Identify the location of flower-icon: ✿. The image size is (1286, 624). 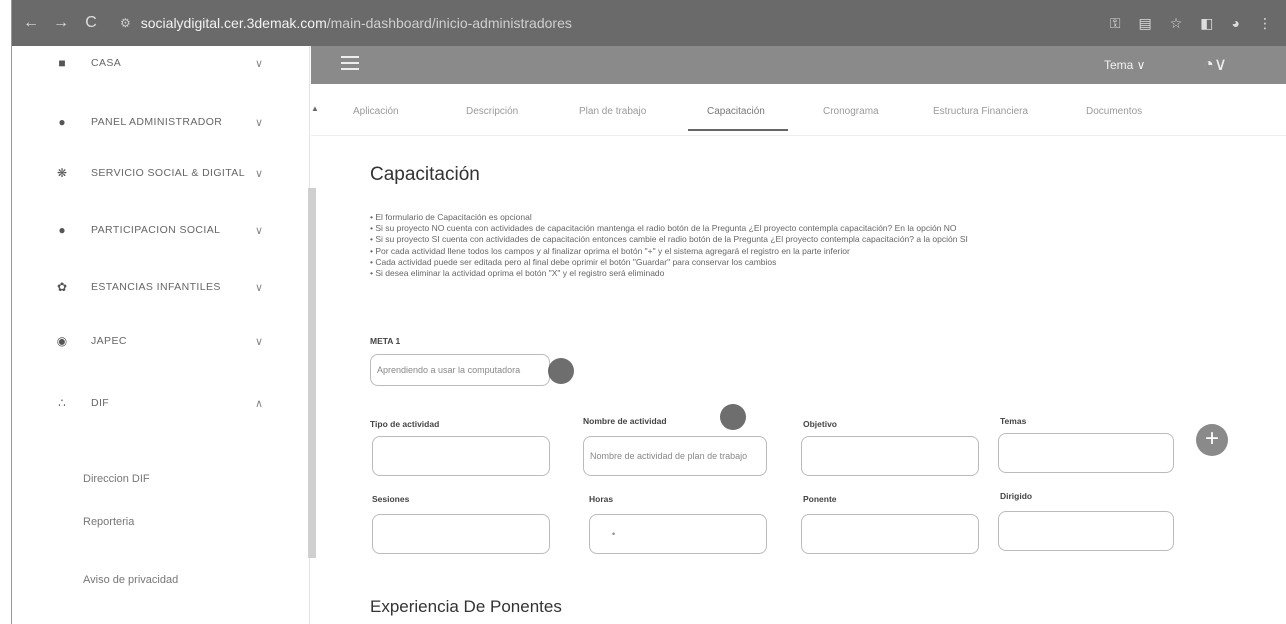
(62, 287).